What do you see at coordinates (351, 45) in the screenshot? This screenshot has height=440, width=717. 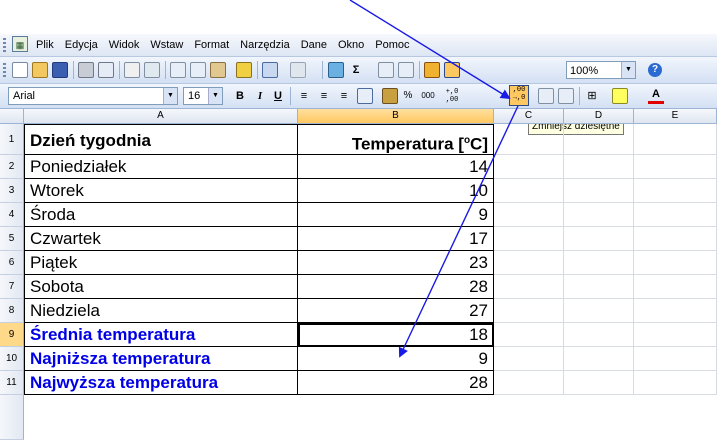 I see `menu-okno: Okno` at bounding box center [351, 45].